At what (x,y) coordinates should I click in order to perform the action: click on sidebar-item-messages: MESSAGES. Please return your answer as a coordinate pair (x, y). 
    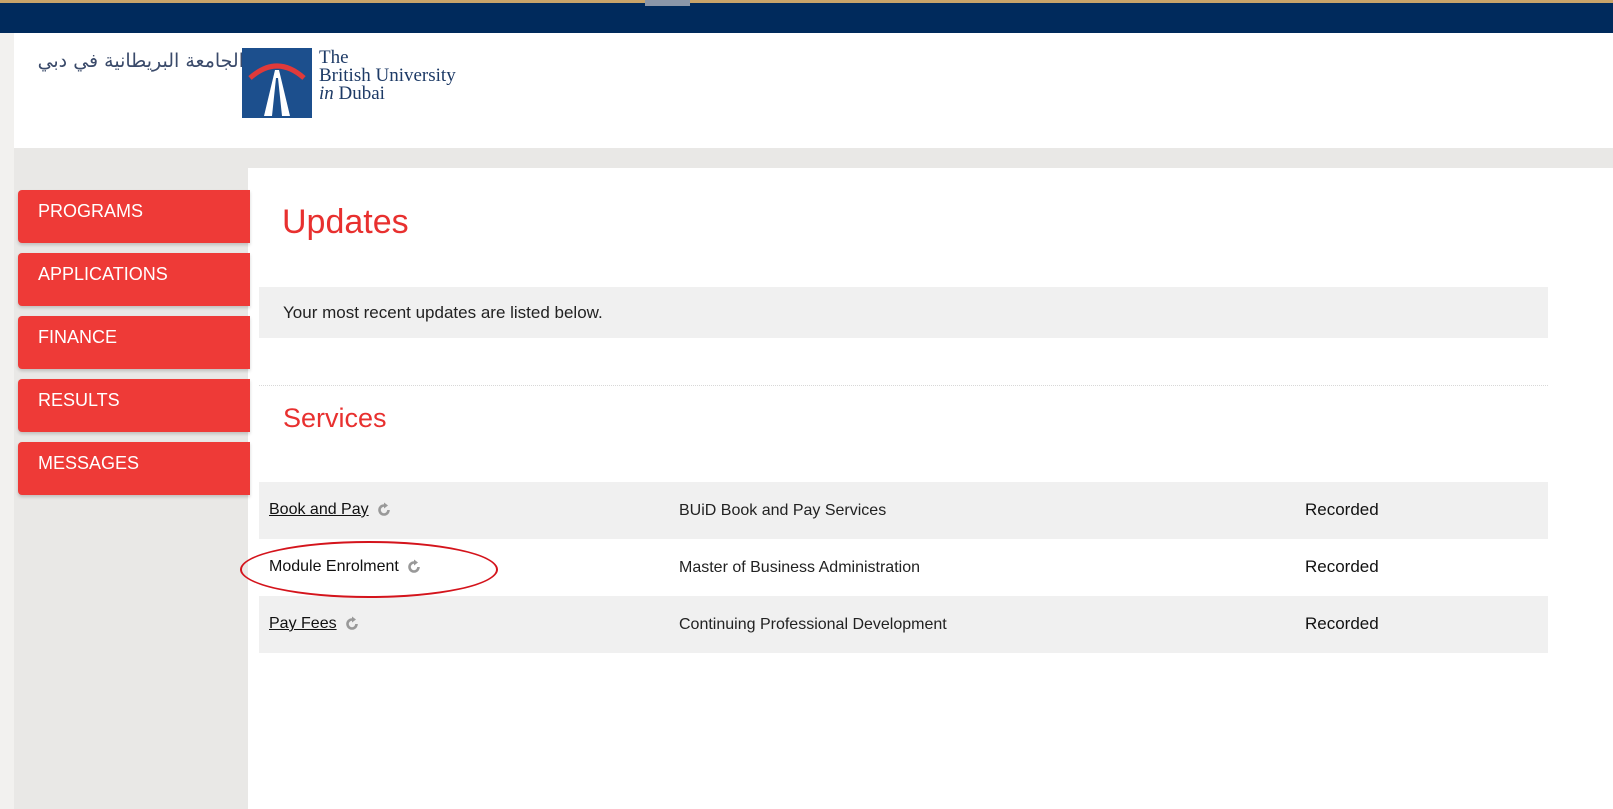
    Looking at the image, I should click on (134, 468).